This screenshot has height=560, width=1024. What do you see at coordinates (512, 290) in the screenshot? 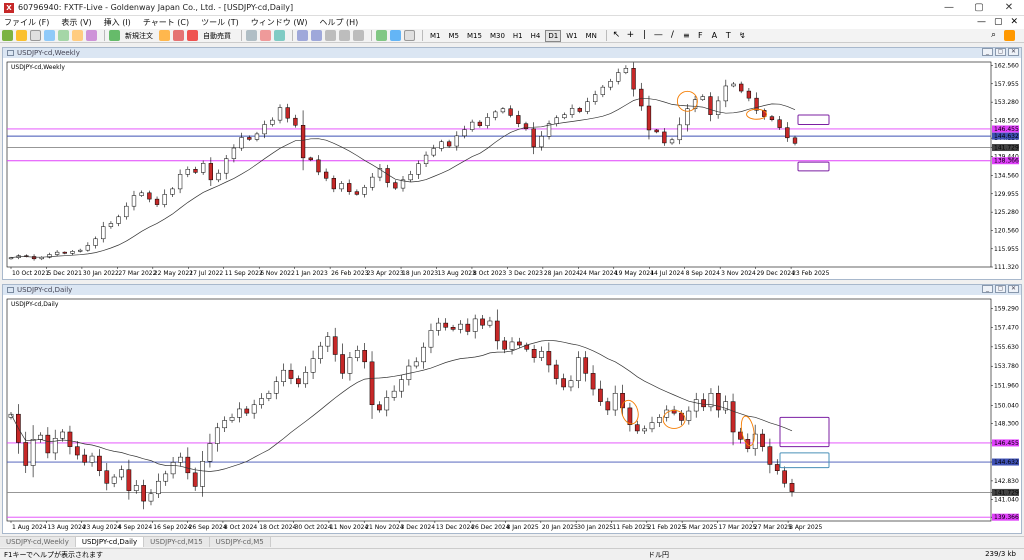
I see `daily-chart-header: USDJPY-cd,Daily _ ▢ ✕` at bounding box center [512, 290].